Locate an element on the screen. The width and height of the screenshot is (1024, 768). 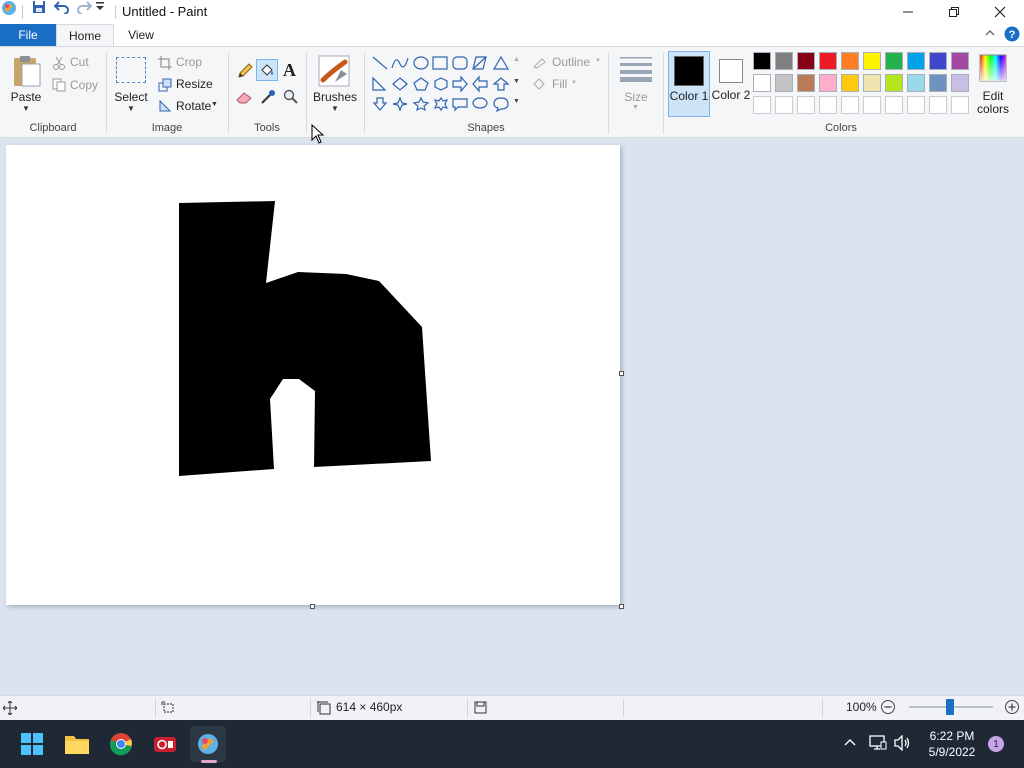
restore-button is located at coordinates (954, 12).